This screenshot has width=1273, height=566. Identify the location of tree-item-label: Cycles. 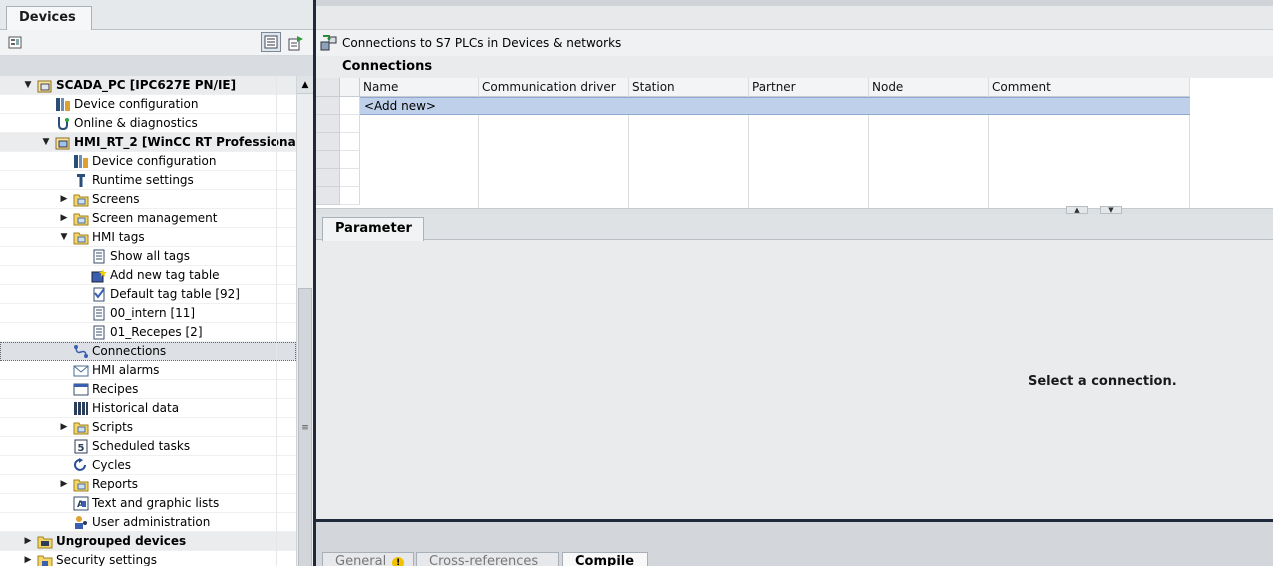
(112, 465).